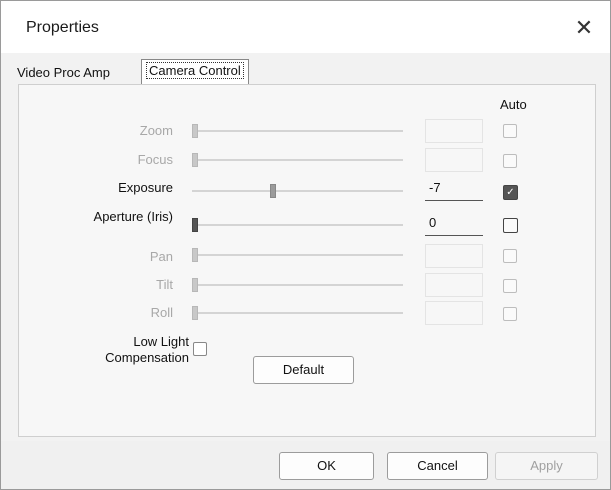 The height and width of the screenshot is (490, 611). I want to click on pan-slider-thumb, so click(195, 255).